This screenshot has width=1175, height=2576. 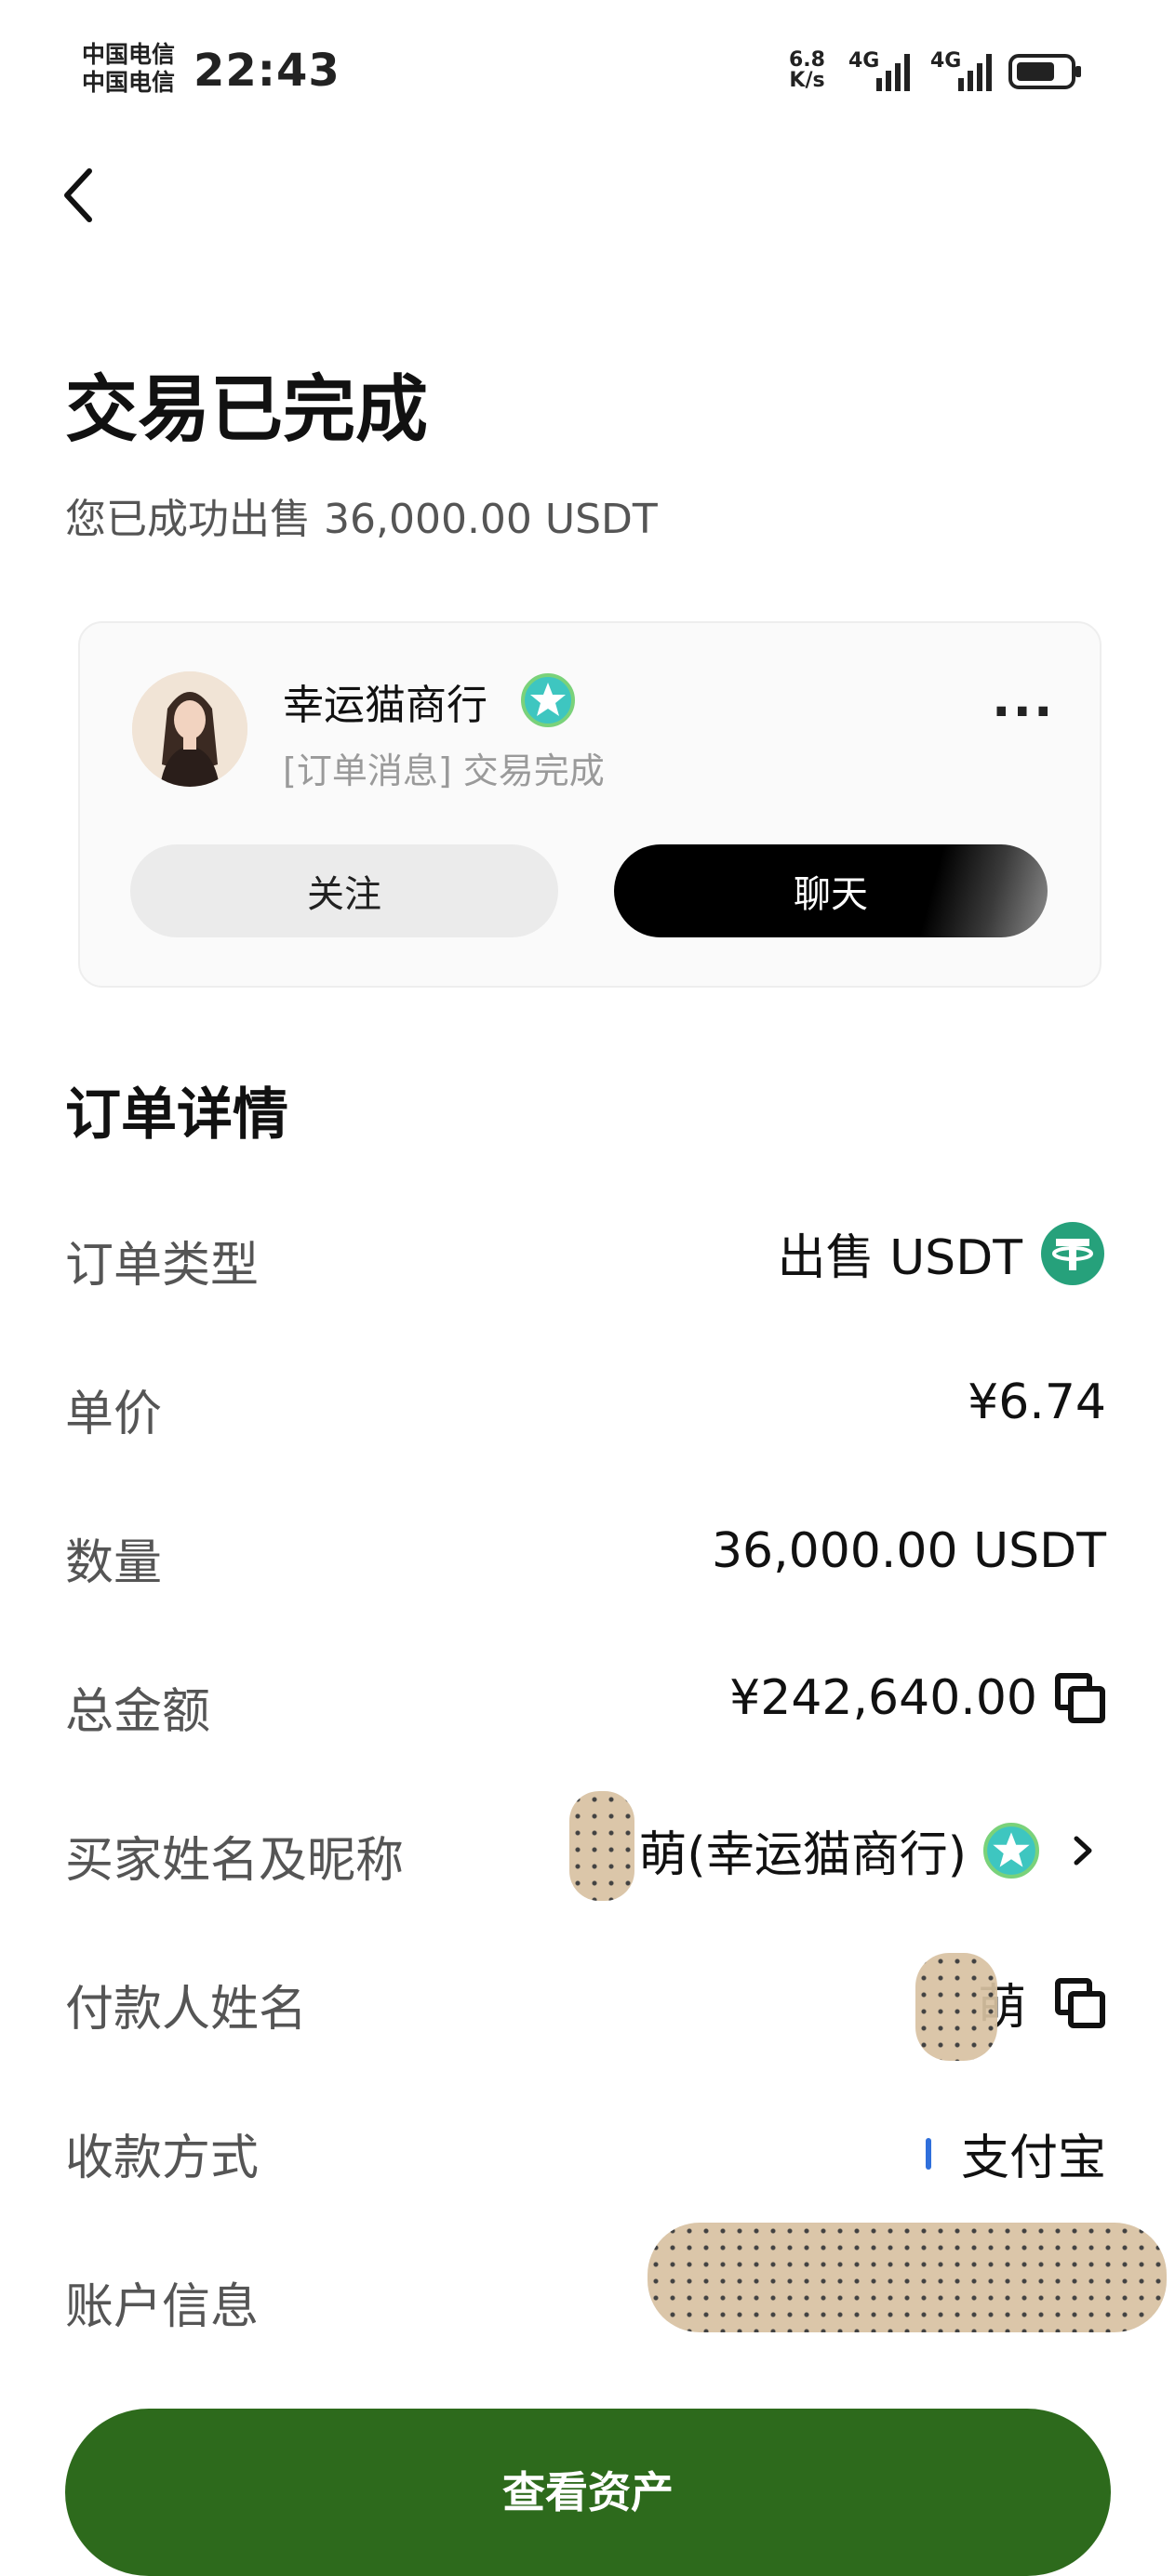 I want to click on merchant-card: 幸运猫商行 [订单消息] 交易完成 ··· 关注 聊天, so click(x=590, y=804).